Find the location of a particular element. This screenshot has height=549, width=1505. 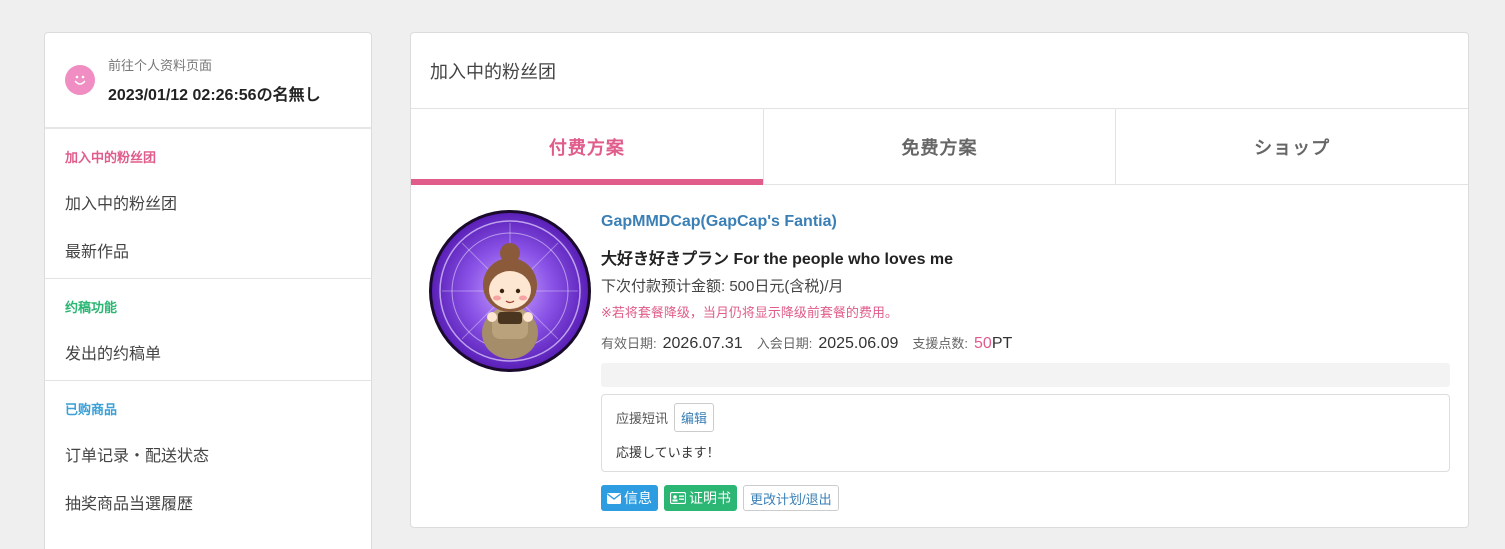

smile-icon is located at coordinates (80, 80).